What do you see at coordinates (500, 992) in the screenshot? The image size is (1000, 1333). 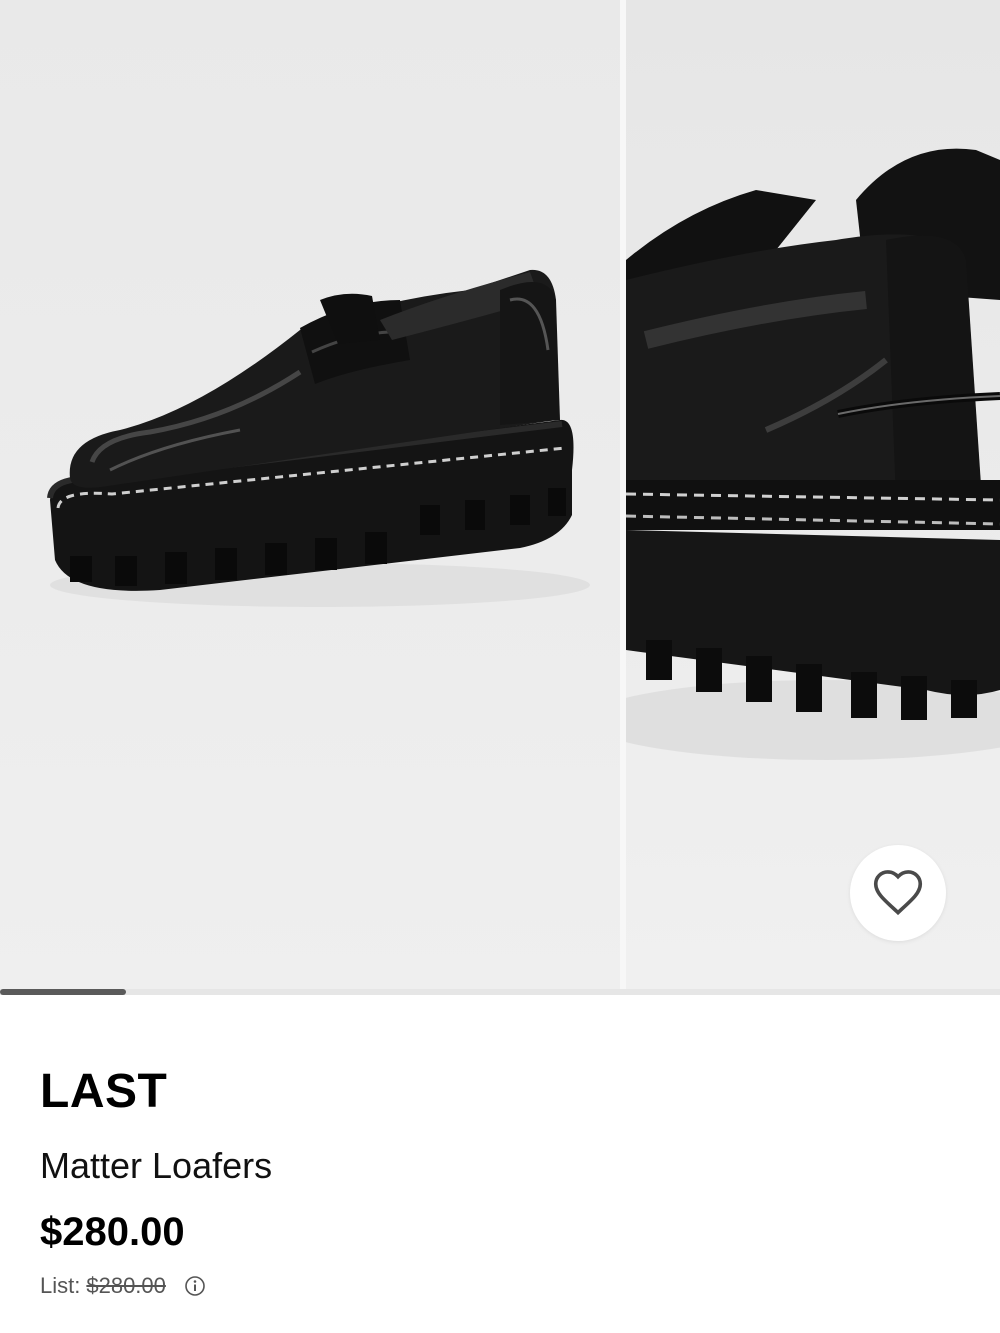 I see `carousel-scroll-indicator` at bounding box center [500, 992].